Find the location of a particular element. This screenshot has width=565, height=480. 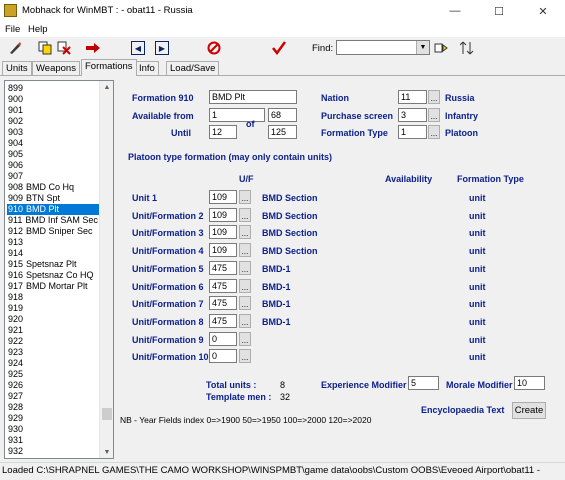

checkmark-icon is located at coordinates (279, 48).